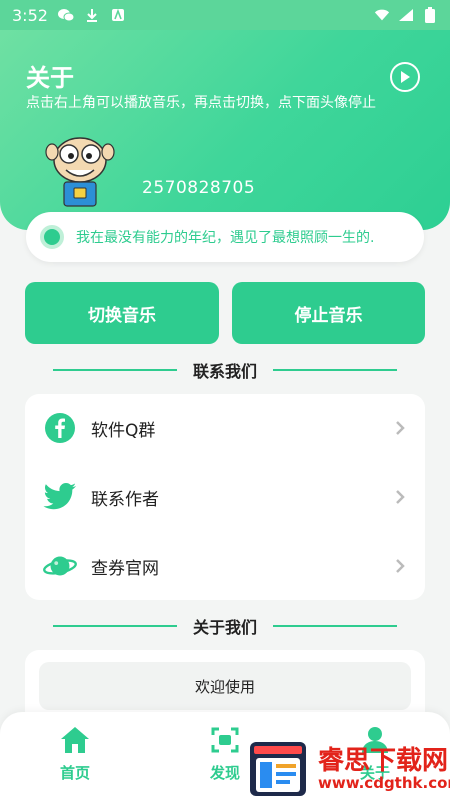 The image size is (450, 800). I want to click on contact-item-label: 查券官网, so click(125, 568).